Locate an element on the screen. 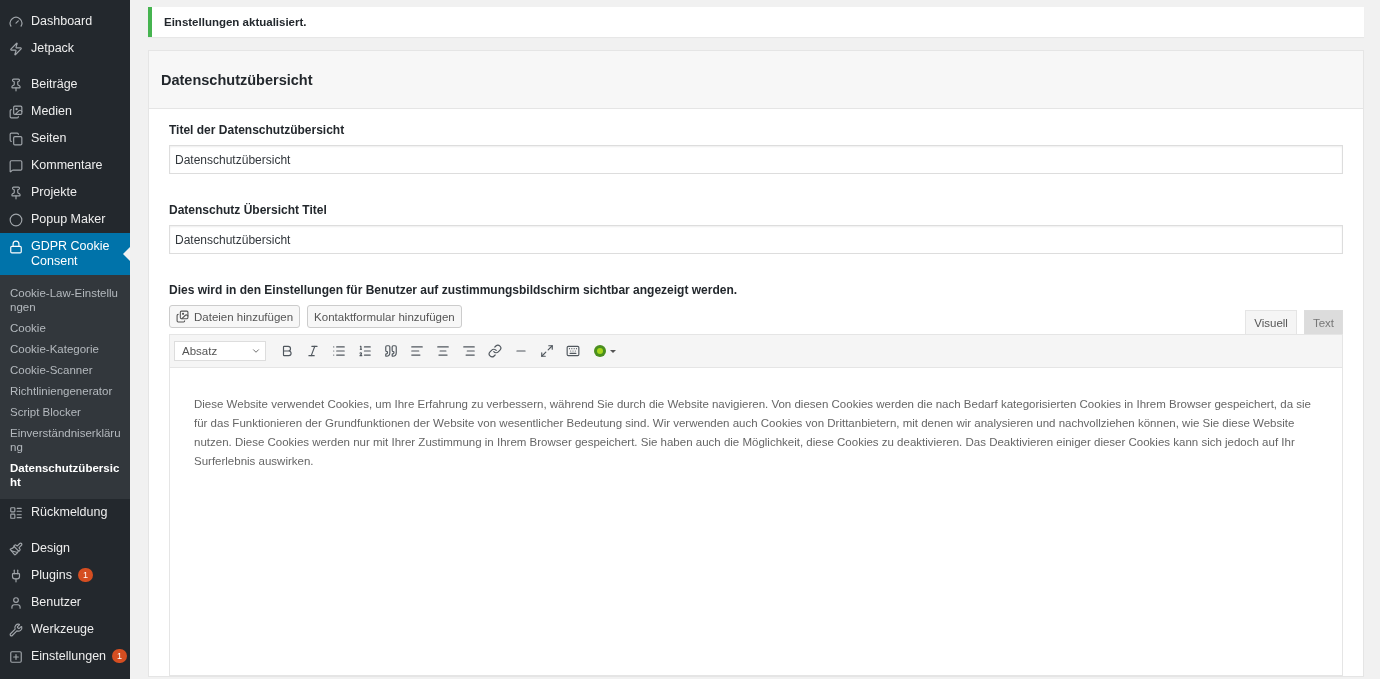 This screenshot has height=679, width=1380. editor-label: Dies wird in den Einstellungen für Benutzer auf zustimmungsbildschirm sichtbar angezeigt werden. is located at coordinates (454, 290).